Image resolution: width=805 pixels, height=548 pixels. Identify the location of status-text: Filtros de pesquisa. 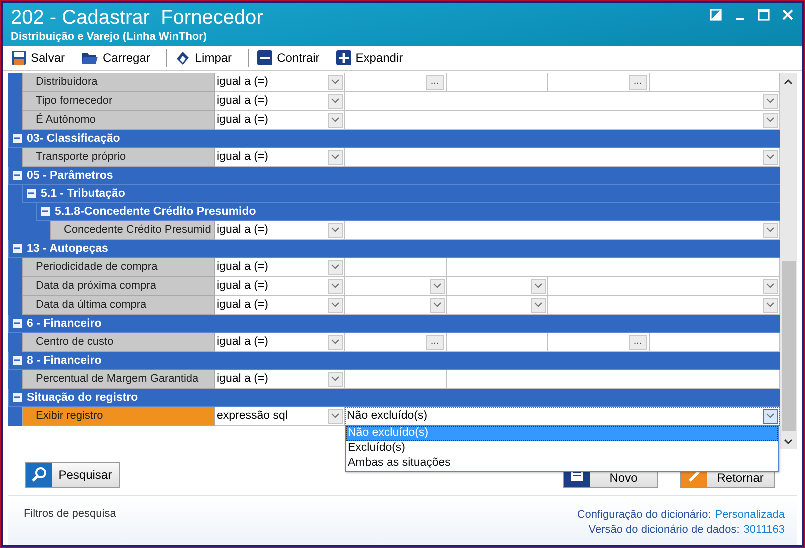
(70, 514).